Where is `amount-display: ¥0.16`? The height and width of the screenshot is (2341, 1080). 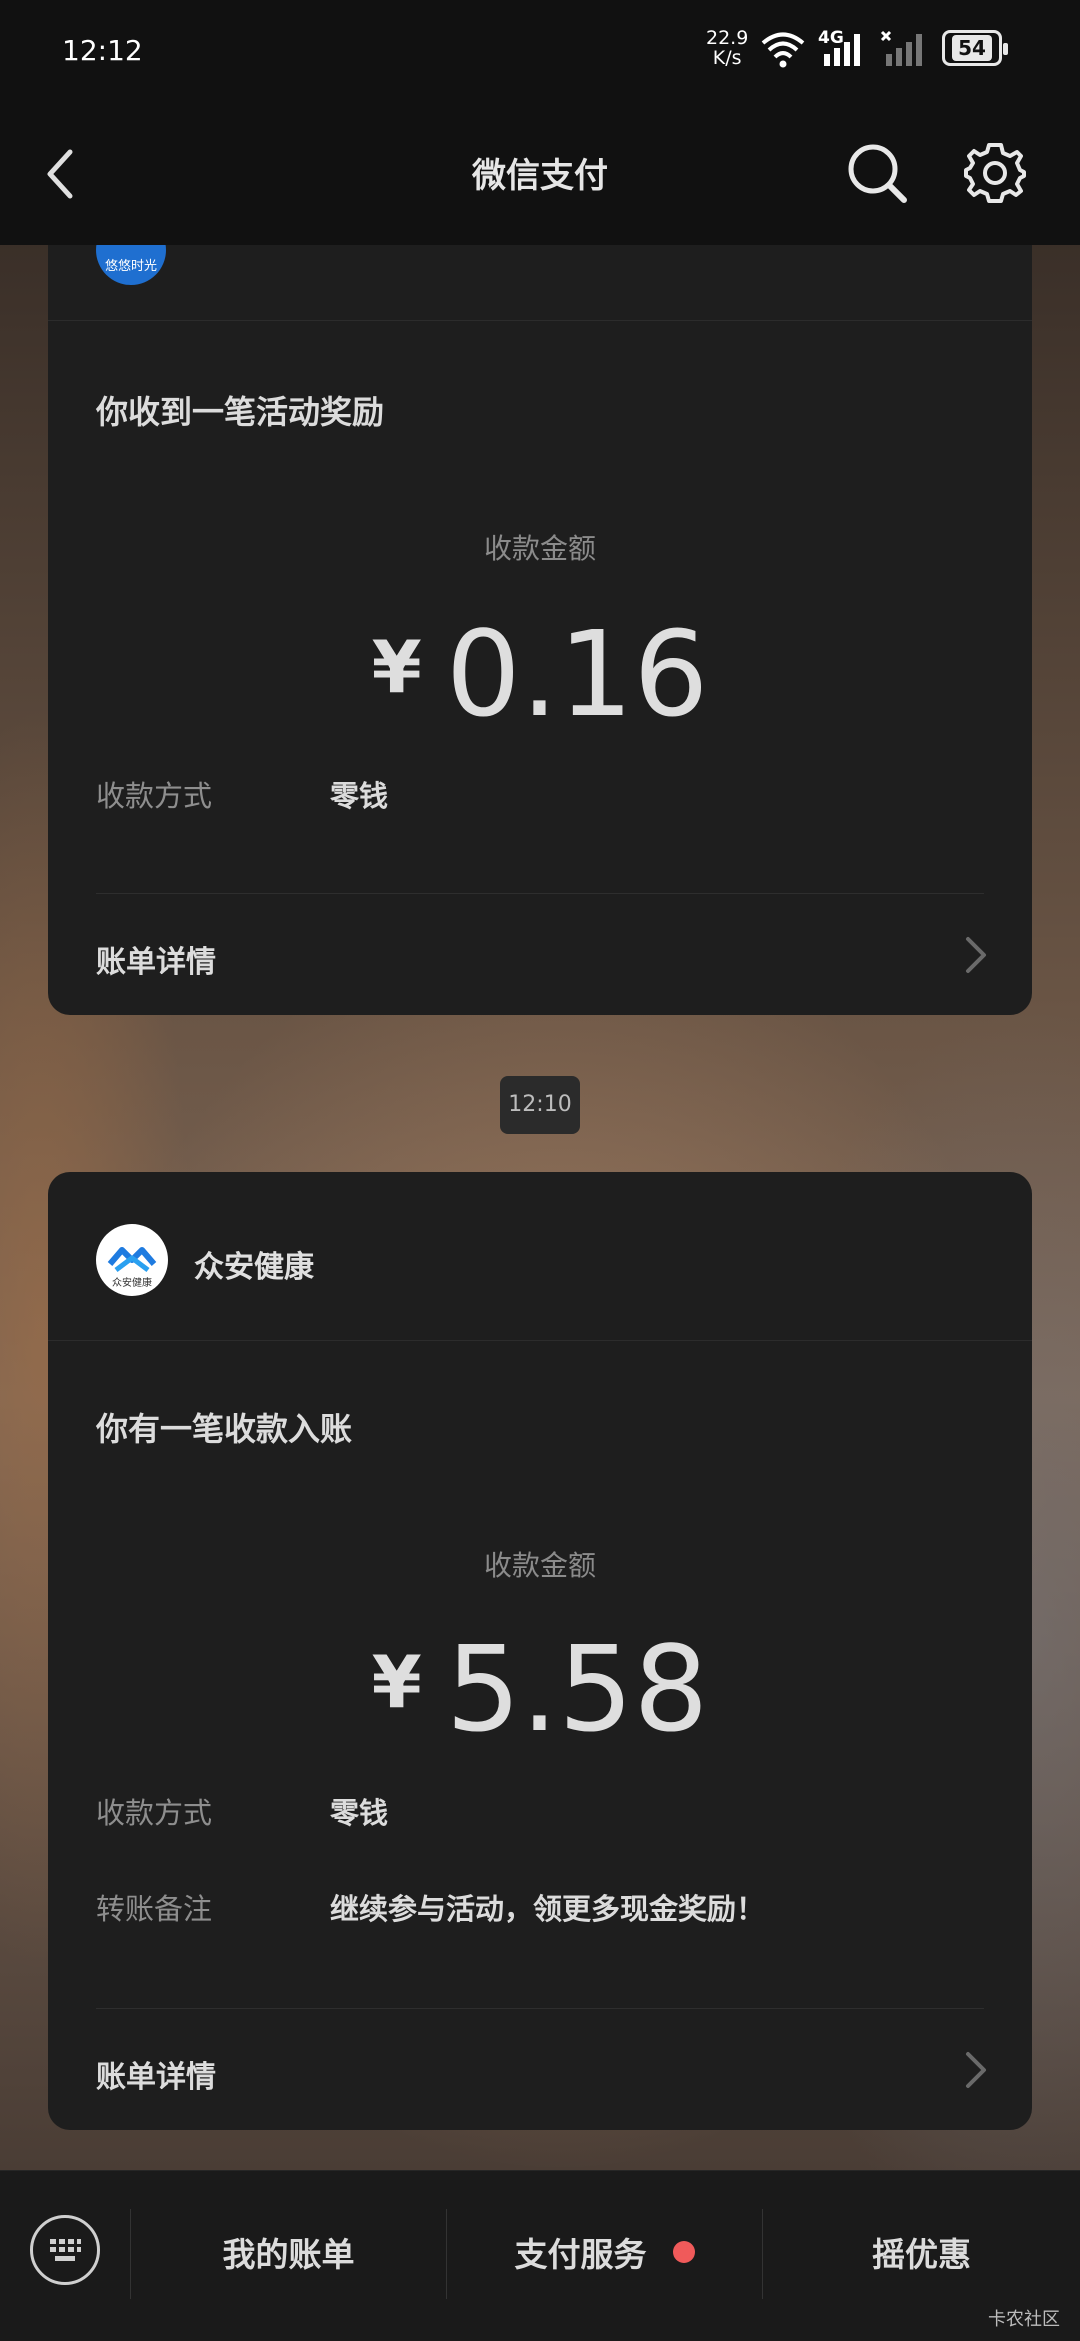 amount-display: ¥0.16 is located at coordinates (540, 674).